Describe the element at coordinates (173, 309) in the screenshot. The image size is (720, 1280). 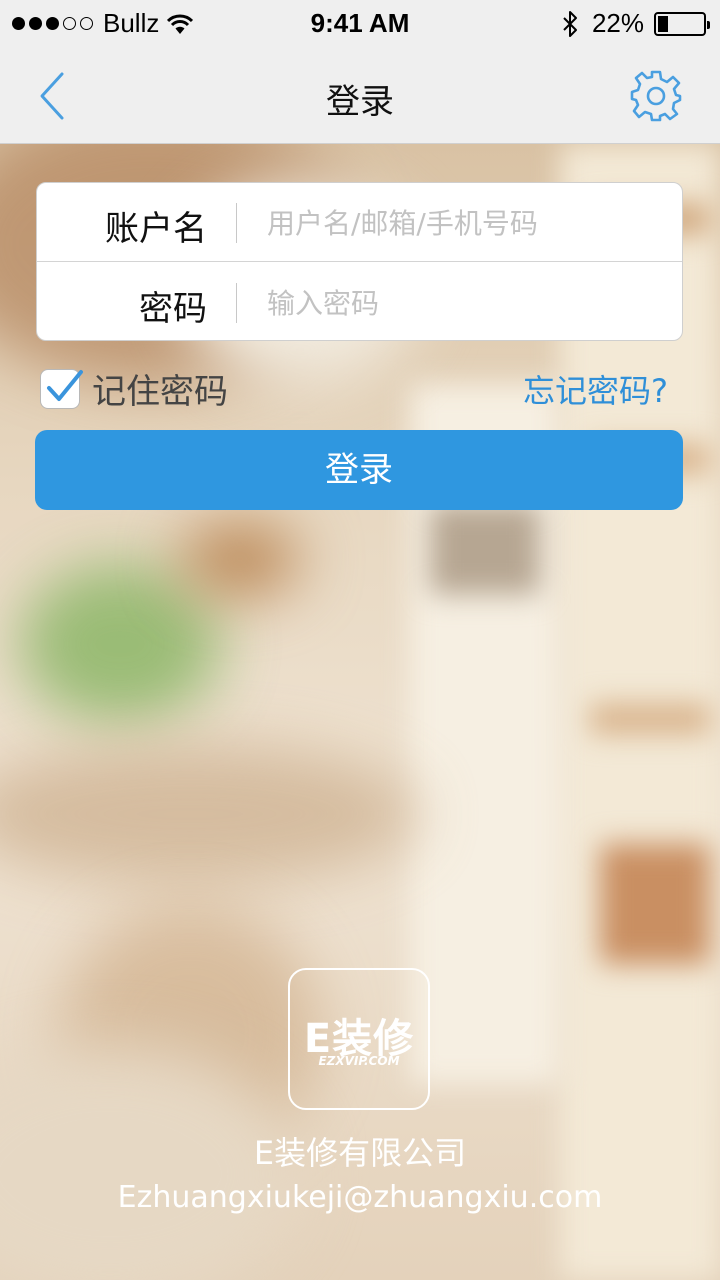
I see `password-label: 密码` at that location.